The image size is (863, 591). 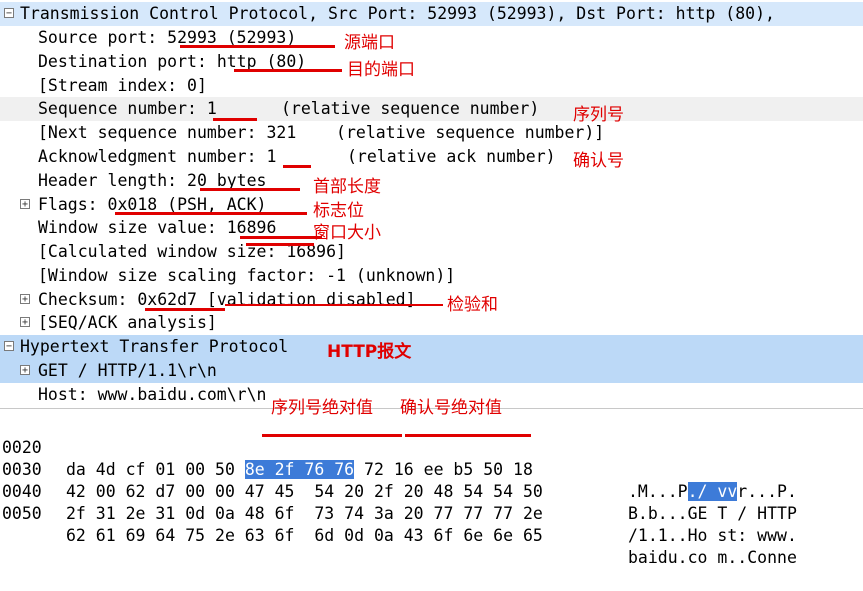 I want to click on hex-ascii-selected: ./ vv, so click(x=712, y=491).